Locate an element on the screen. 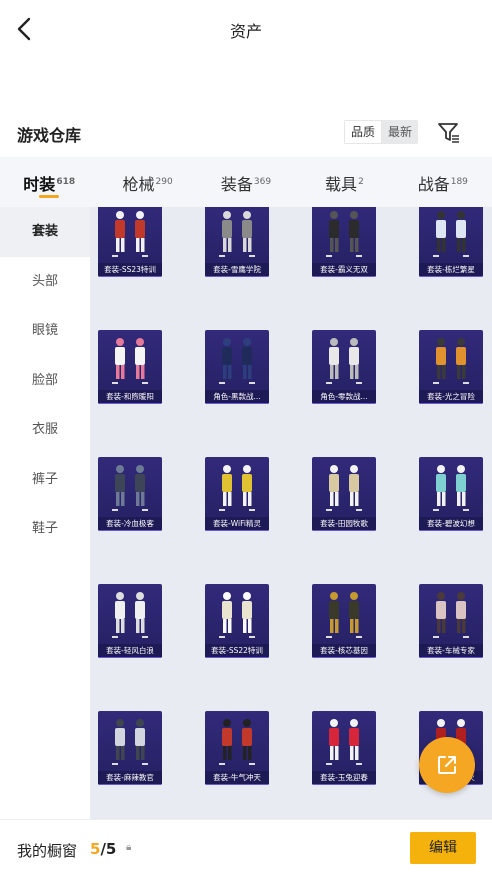 This screenshot has height=876, width=492. item-card: 套装-SS22特训 is located at coordinates (237, 621).